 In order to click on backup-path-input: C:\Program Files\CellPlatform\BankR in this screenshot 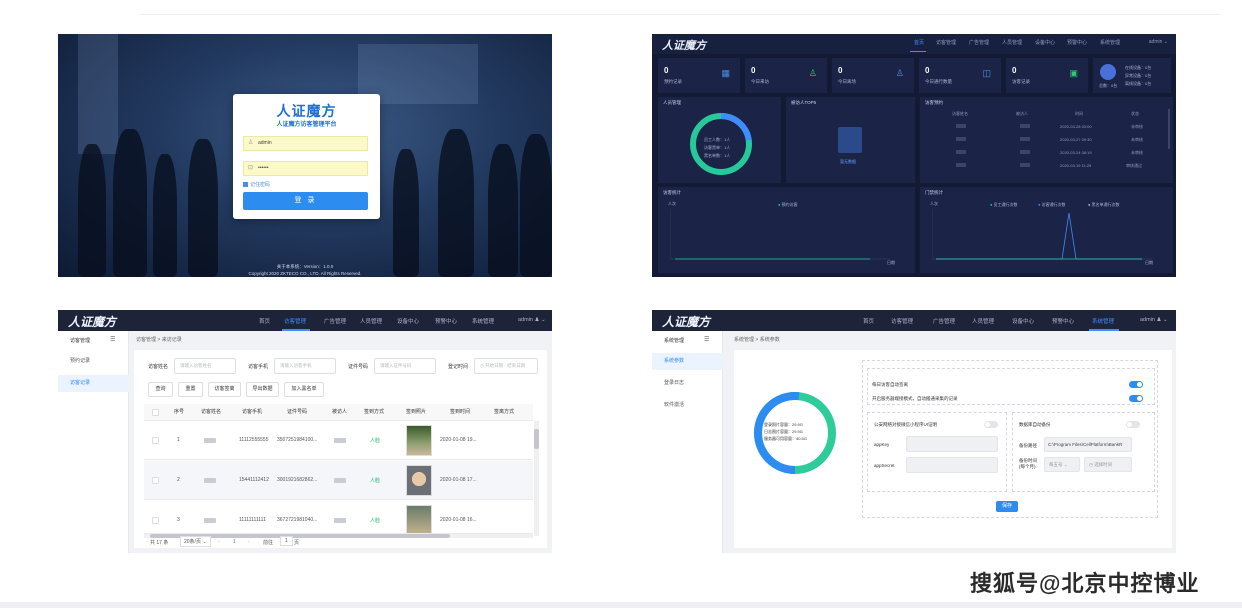, I will do `click(1088, 444)`.